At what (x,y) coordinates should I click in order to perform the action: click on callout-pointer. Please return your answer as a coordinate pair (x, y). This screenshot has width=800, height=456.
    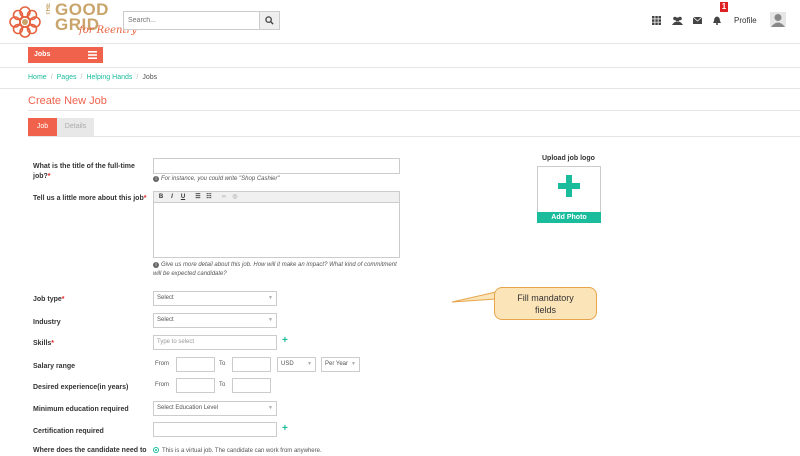
    Looking at the image, I should click on (474, 297).